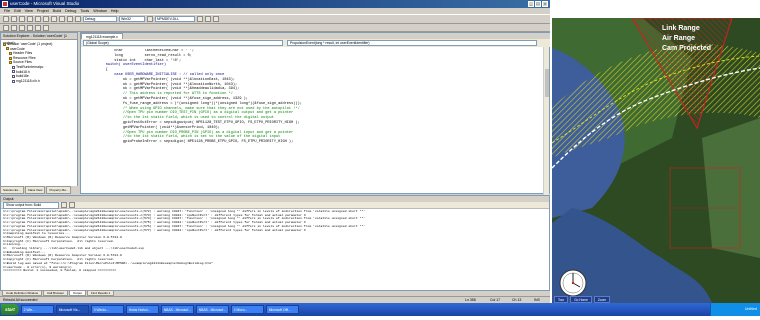 This screenshot has width=760, height=320. What do you see at coordinates (275, 28) in the screenshot?
I see `text-editor-toolbar` at bounding box center [275, 28].